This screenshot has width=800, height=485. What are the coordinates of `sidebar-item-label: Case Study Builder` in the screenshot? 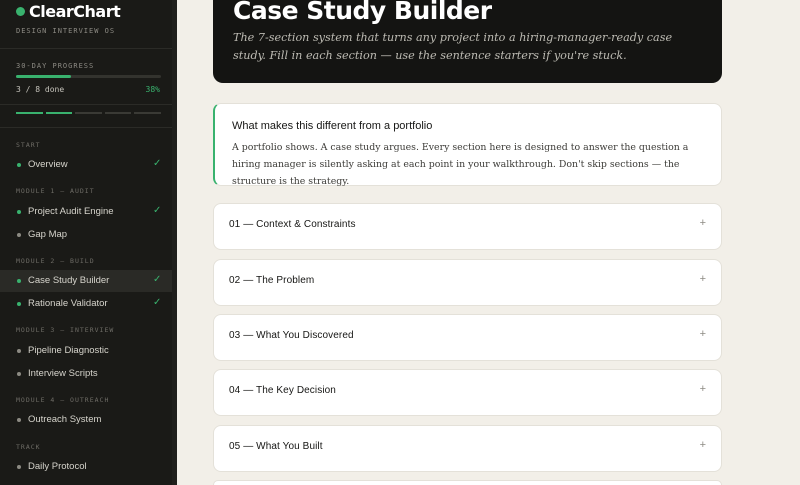 It's located at (69, 280).